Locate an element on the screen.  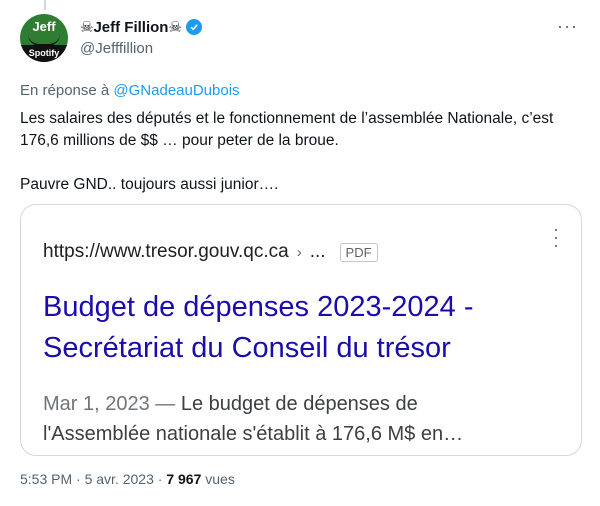
tweet-paragraph: Pauvre GND.. toujours aussi junior…. is located at coordinates (149, 184).